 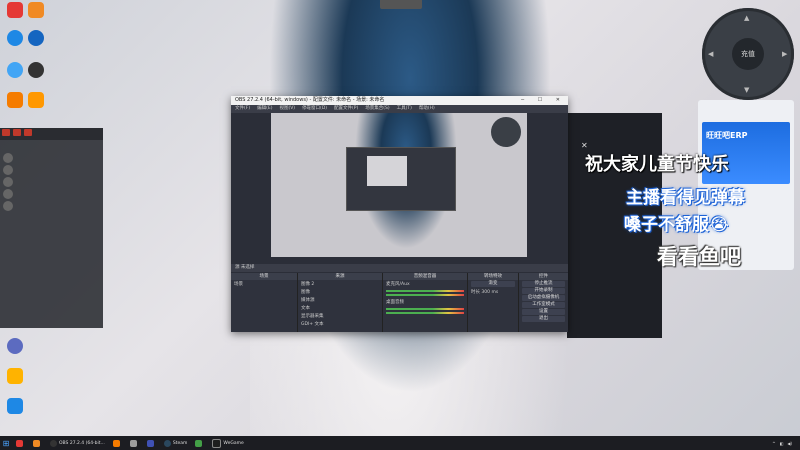 What do you see at coordinates (543, 291) in the screenshot?
I see `start-recording-button: 开始录制` at bounding box center [543, 291].